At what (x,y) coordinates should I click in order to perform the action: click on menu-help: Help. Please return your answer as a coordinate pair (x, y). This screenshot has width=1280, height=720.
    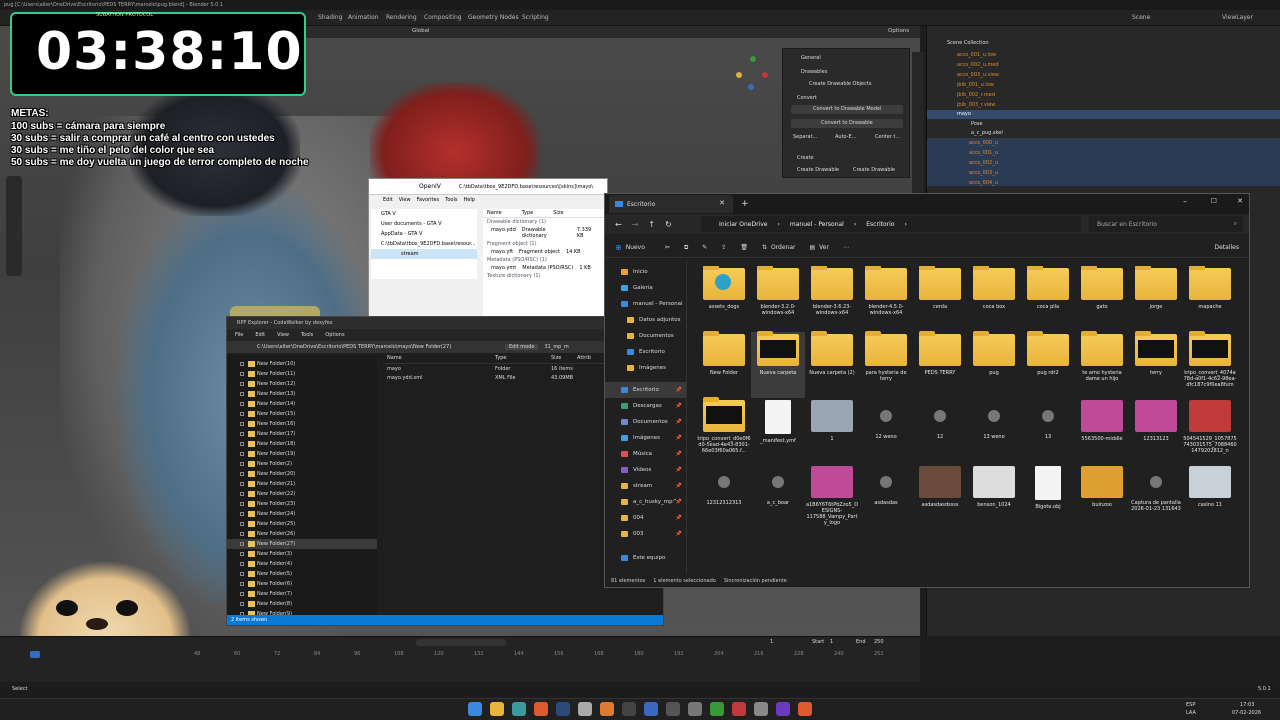
    Looking at the image, I should click on (468, 200).